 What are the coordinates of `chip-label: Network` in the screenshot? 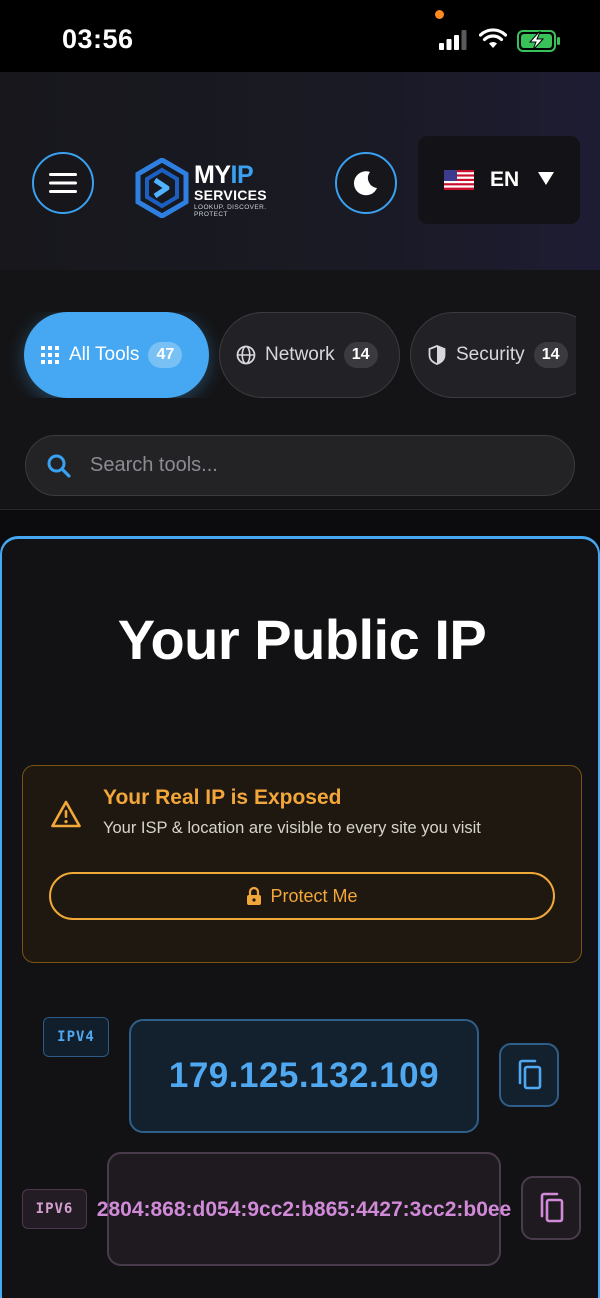 It's located at (300, 354).